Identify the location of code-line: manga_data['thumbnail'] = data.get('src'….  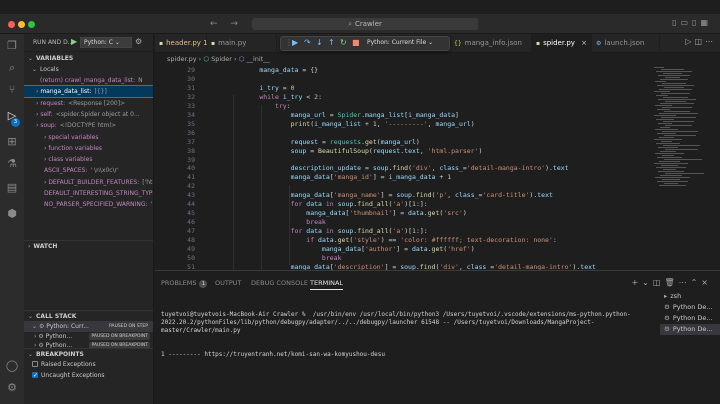
(347, 213).